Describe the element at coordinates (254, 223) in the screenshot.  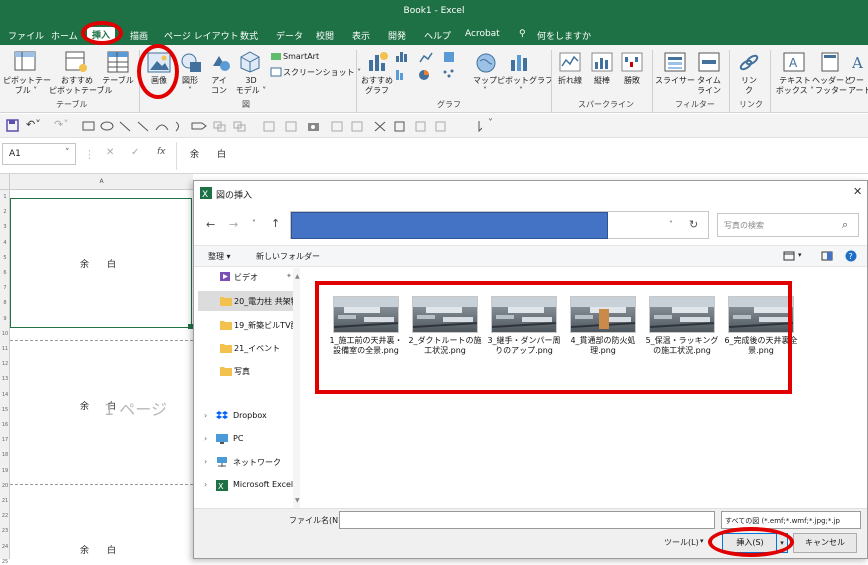
I see `recent-locations-icon: ˅` at that location.